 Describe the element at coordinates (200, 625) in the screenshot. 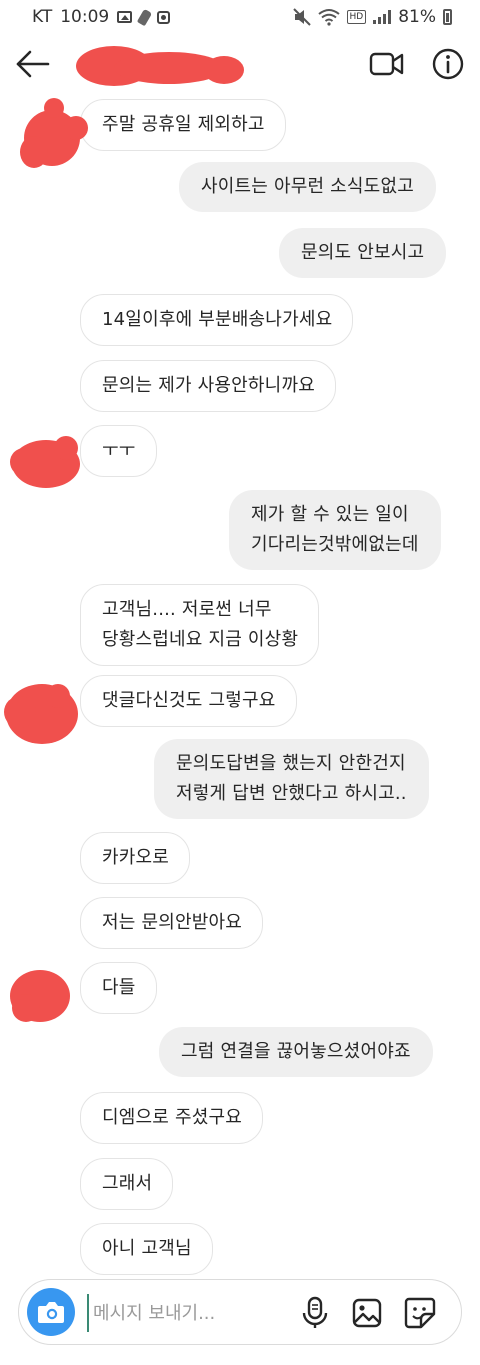

I see `message-incoming: 고객님.... 저로썬 너무 당황스럽네요 지금 이상황` at that location.